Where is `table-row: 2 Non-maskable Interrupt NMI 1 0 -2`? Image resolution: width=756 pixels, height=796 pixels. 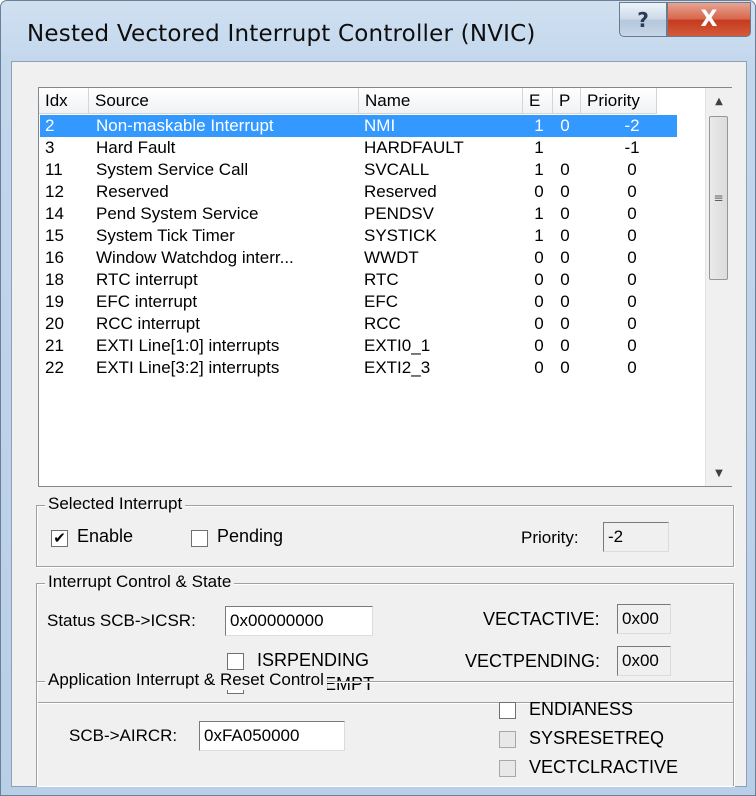 table-row: 2 Non-maskable Interrupt NMI 1 0 -2 is located at coordinates (358, 126).